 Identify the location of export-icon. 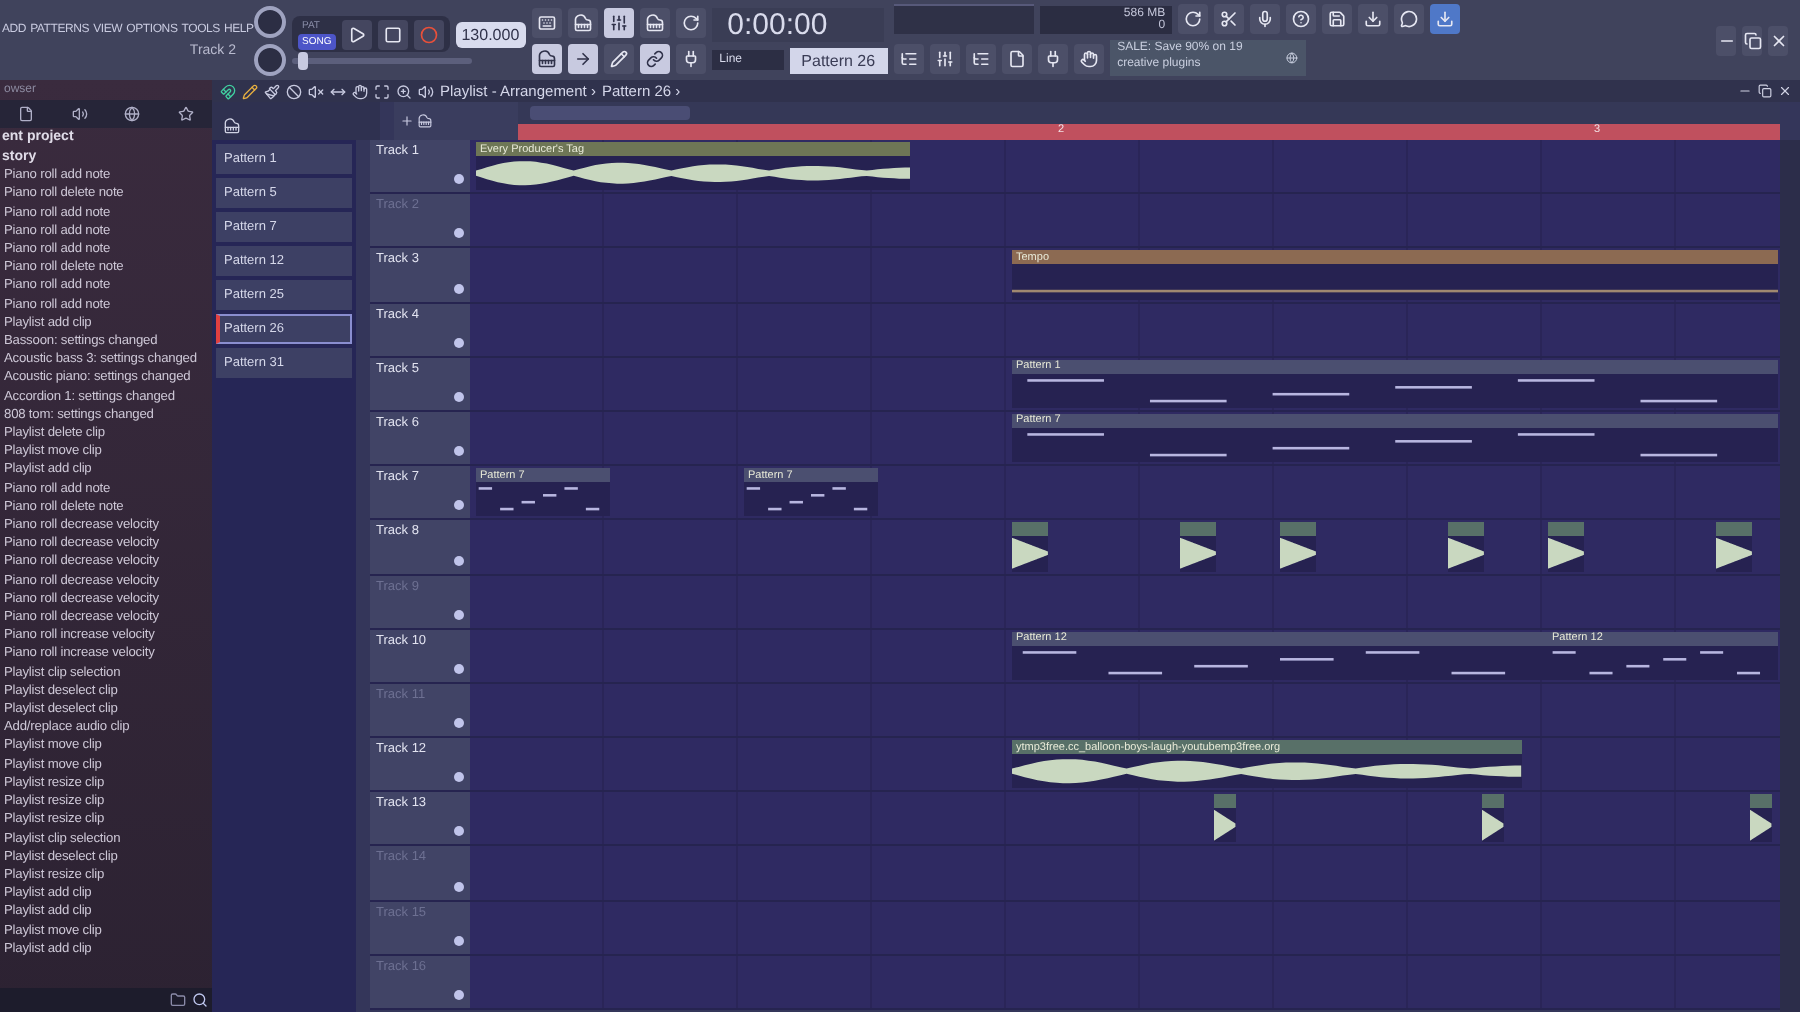
(1372, 19).